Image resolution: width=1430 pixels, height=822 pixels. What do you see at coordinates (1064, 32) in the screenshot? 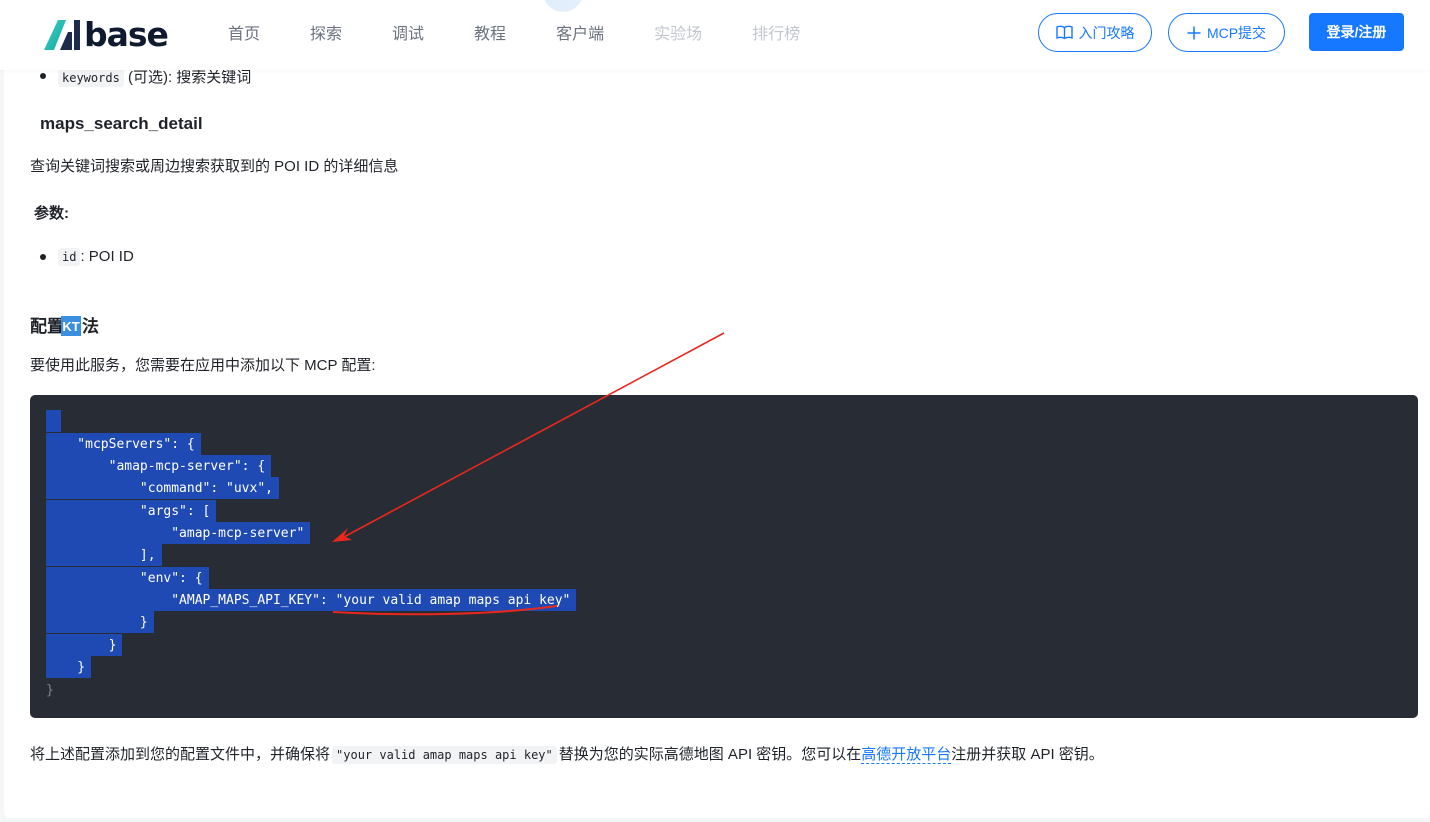
I see `book-icon` at bounding box center [1064, 32].